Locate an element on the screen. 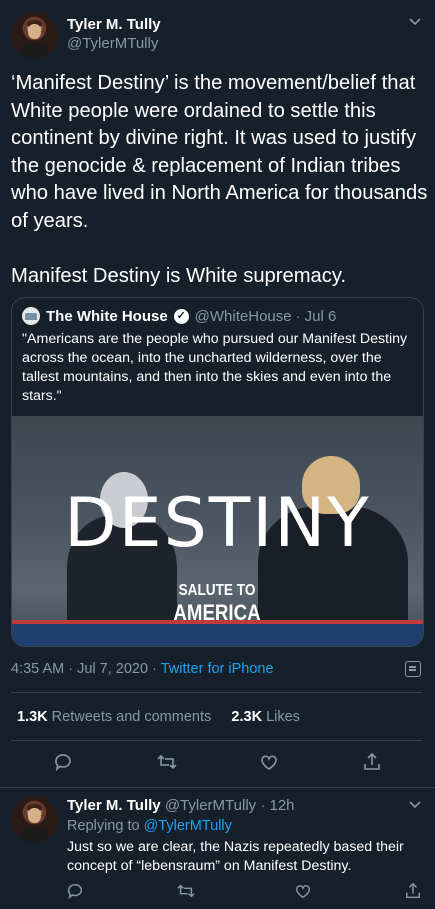 The width and height of the screenshot is (435, 909). likes-count: 2.3K is located at coordinates (247, 717).